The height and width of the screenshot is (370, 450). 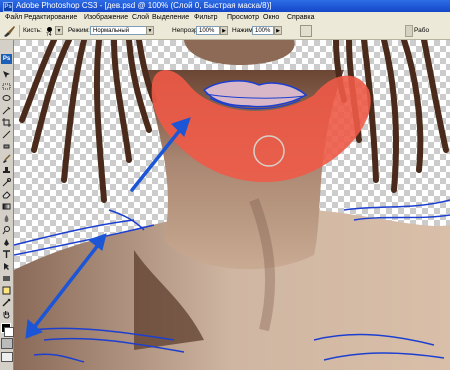 I want to click on mode-dropdown-arrow: ▼, so click(x=150, y=30).